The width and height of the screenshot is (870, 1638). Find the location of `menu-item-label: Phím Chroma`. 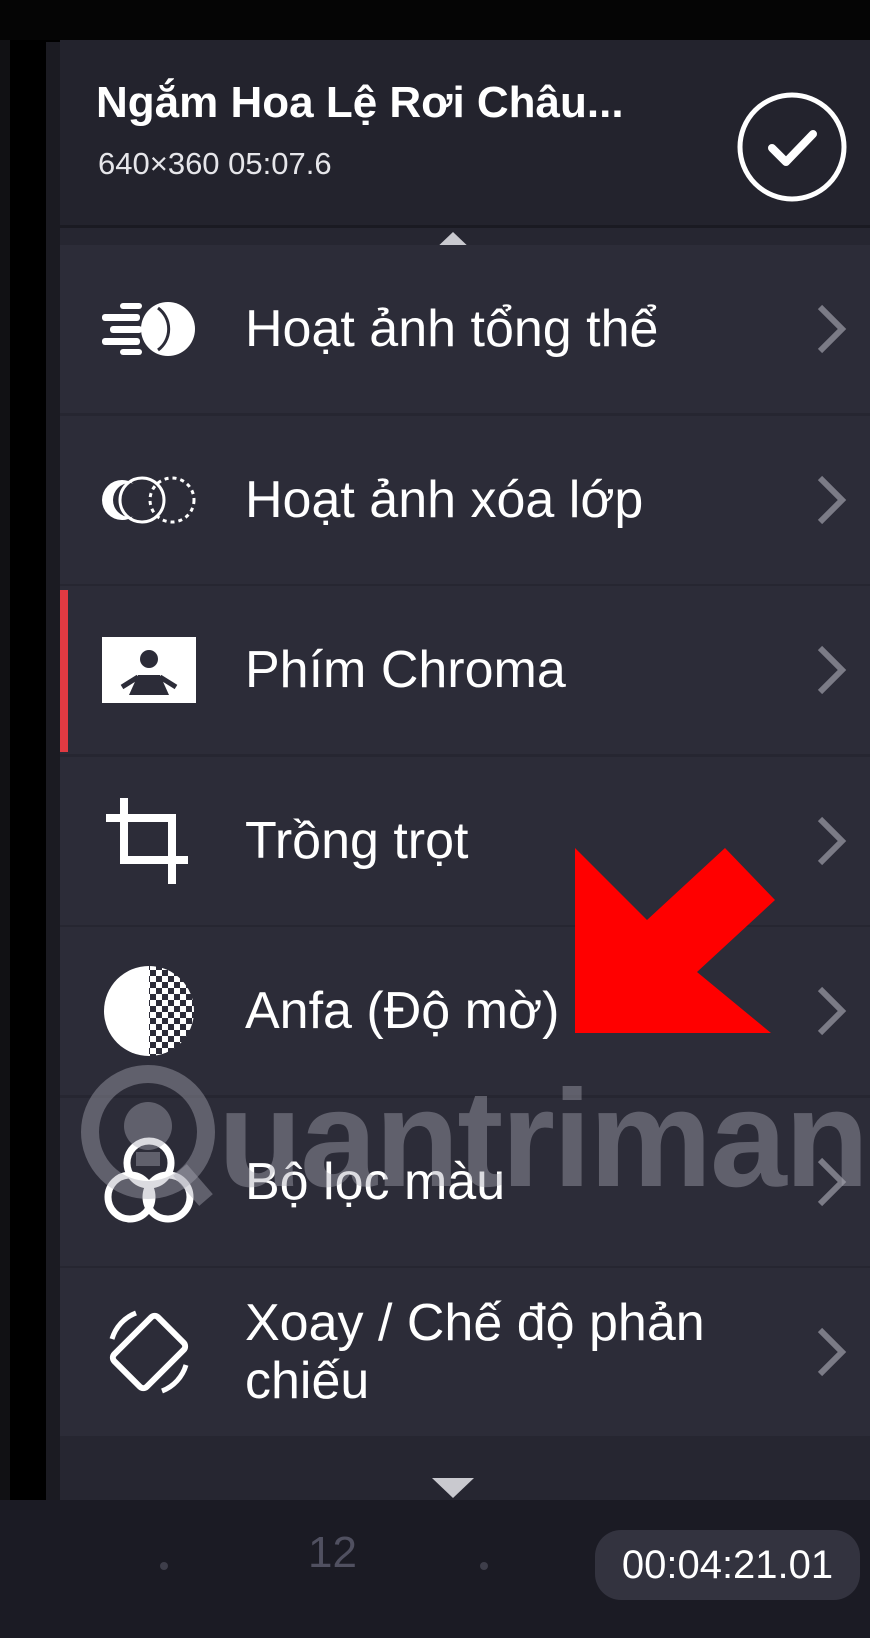

menu-item-label: Phím Chroma is located at coordinates (405, 670).